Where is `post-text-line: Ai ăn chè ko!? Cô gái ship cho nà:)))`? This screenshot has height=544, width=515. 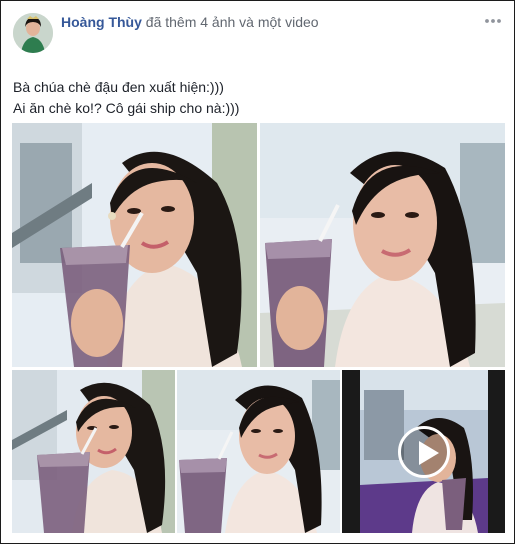 post-text-line: Ai ăn chè ko!? Cô gái ship cho nà:))) is located at coordinates (126, 108).